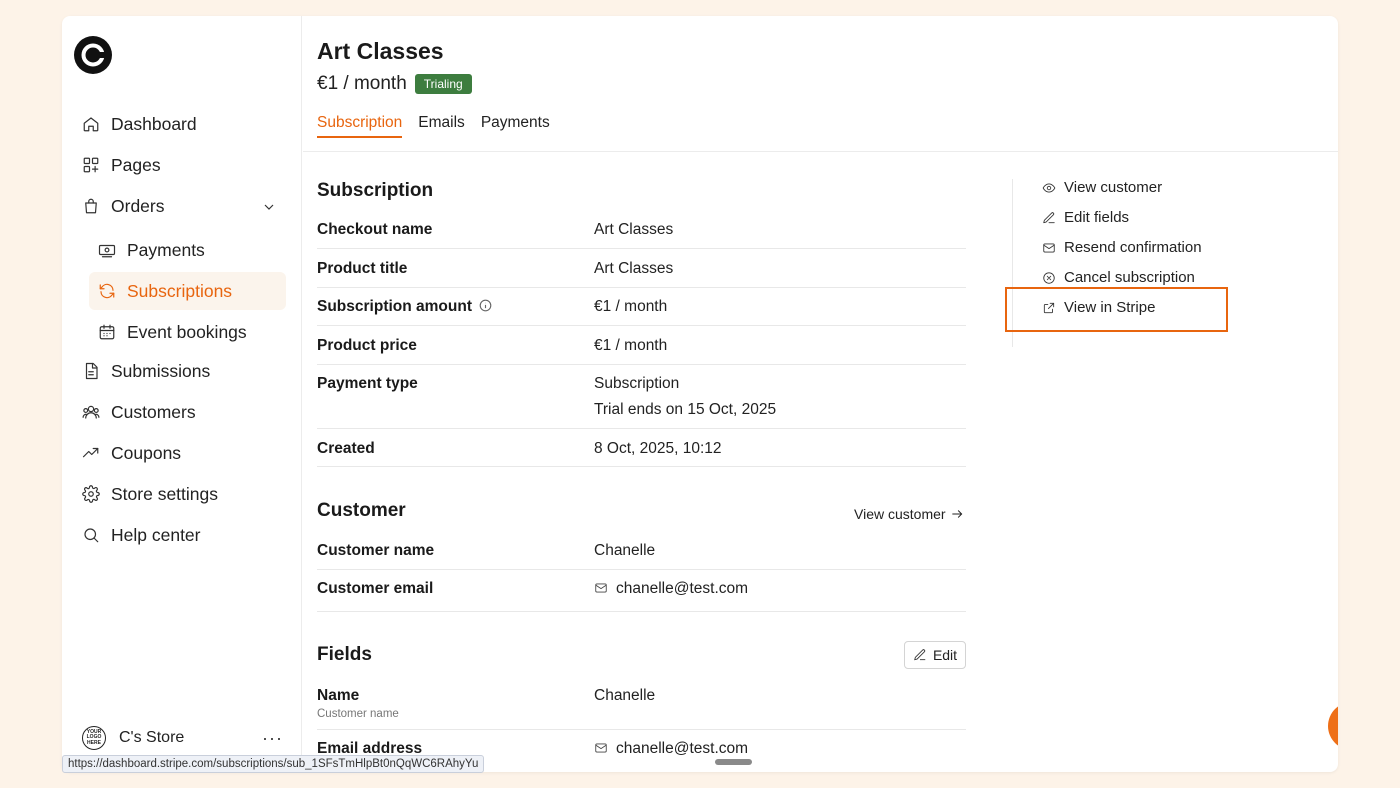  What do you see at coordinates (375, 229) in the screenshot?
I see `row-label: Checkout name` at bounding box center [375, 229].